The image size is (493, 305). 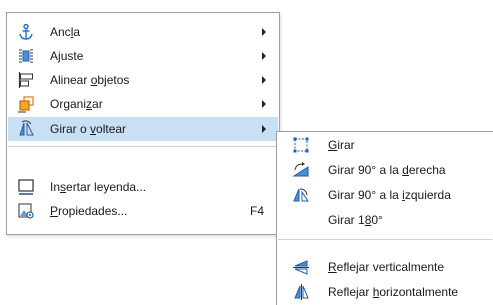 What do you see at coordinates (301, 195) in the screenshot?
I see `rotate-left-icon` at bounding box center [301, 195].